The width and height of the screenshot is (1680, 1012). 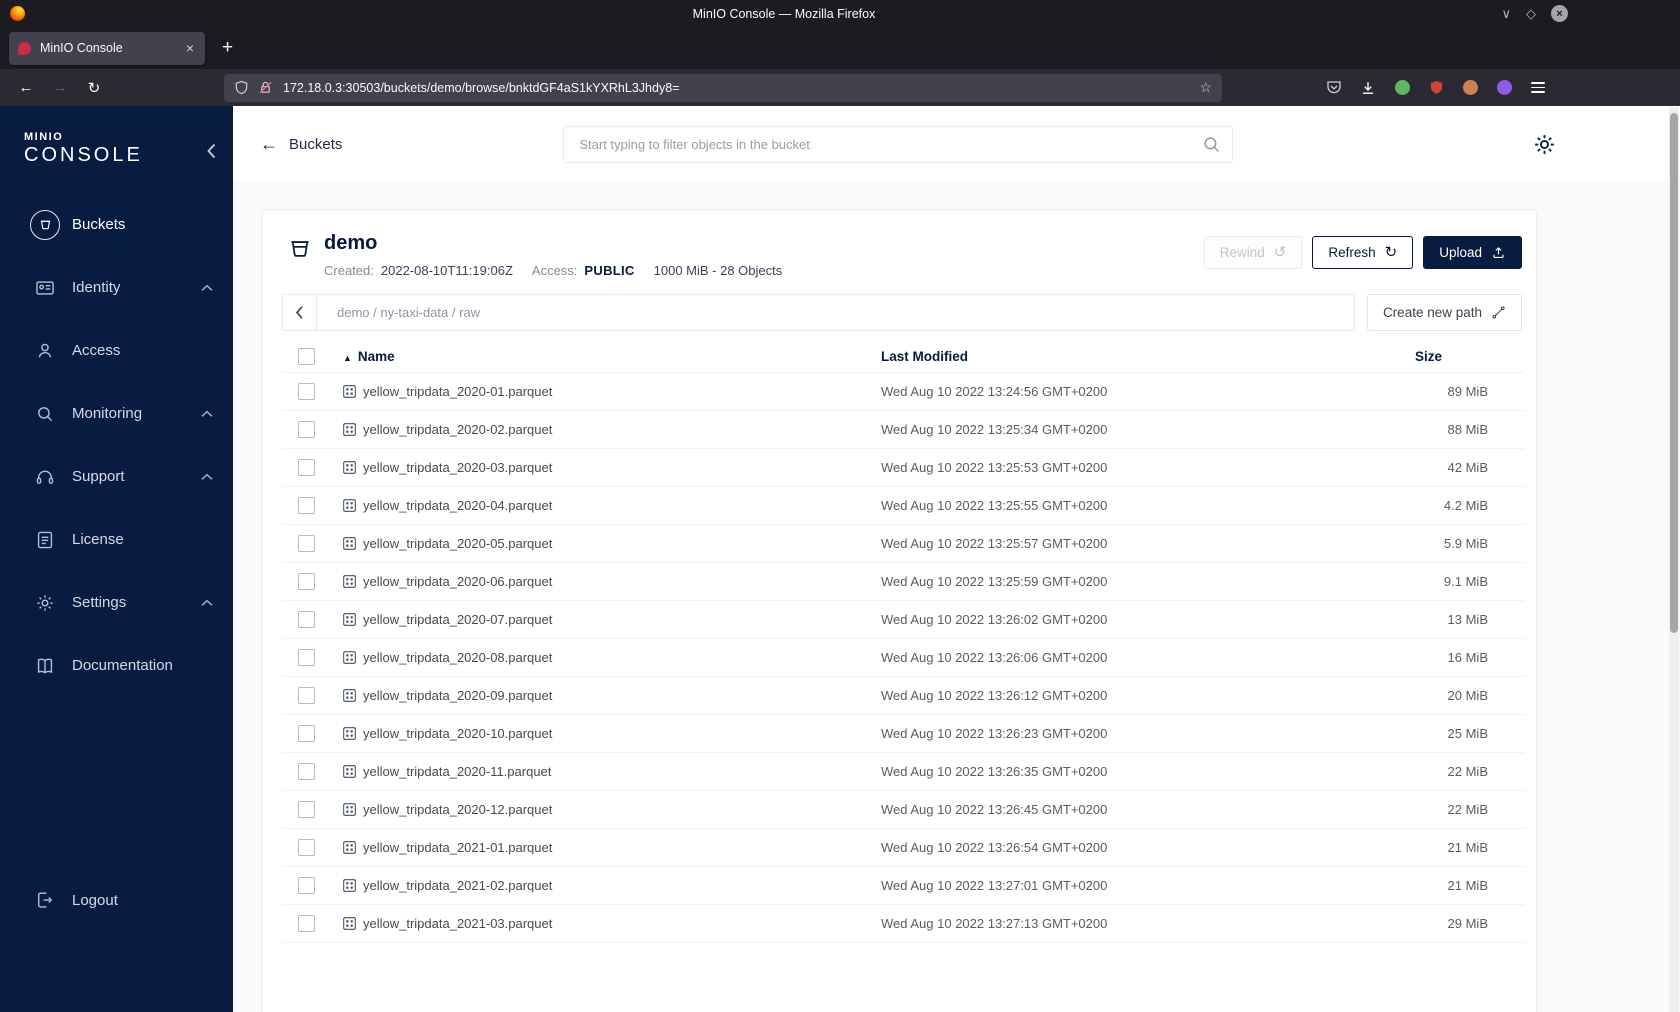 What do you see at coordinates (1538, 88) in the screenshot?
I see `menu-hamburger-icon` at bounding box center [1538, 88].